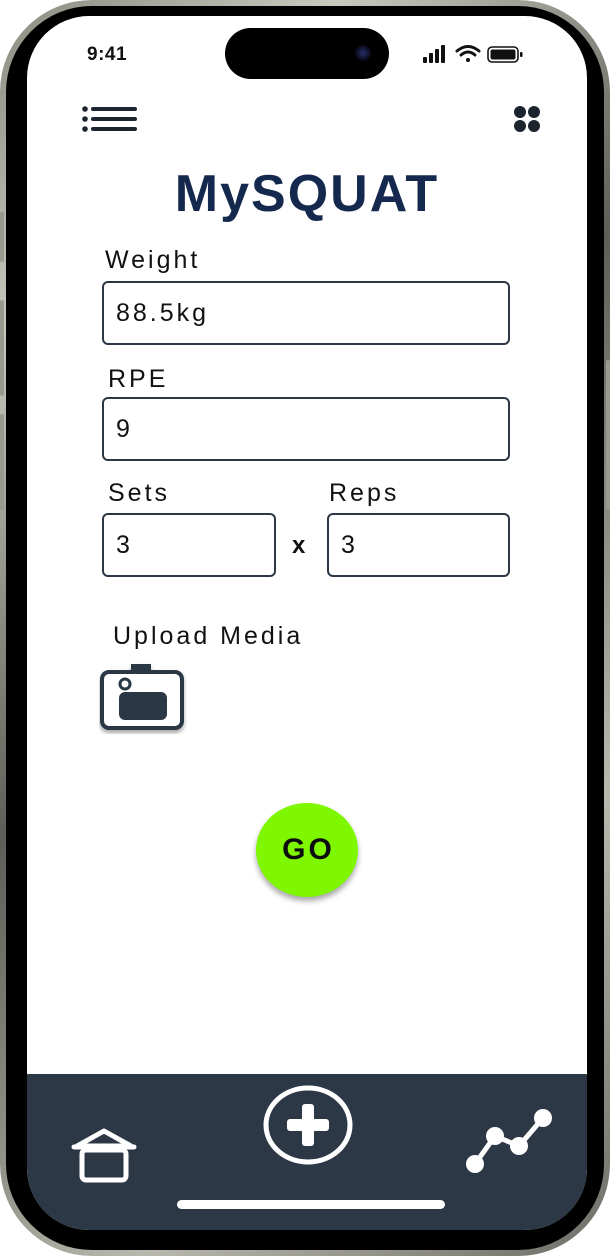 Image resolution: width=610 pixels, height=1256 pixels. What do you see at coordinates (299, 545) in the screenshot?
I see `times-sign: x` at bounding box center [299, 545].